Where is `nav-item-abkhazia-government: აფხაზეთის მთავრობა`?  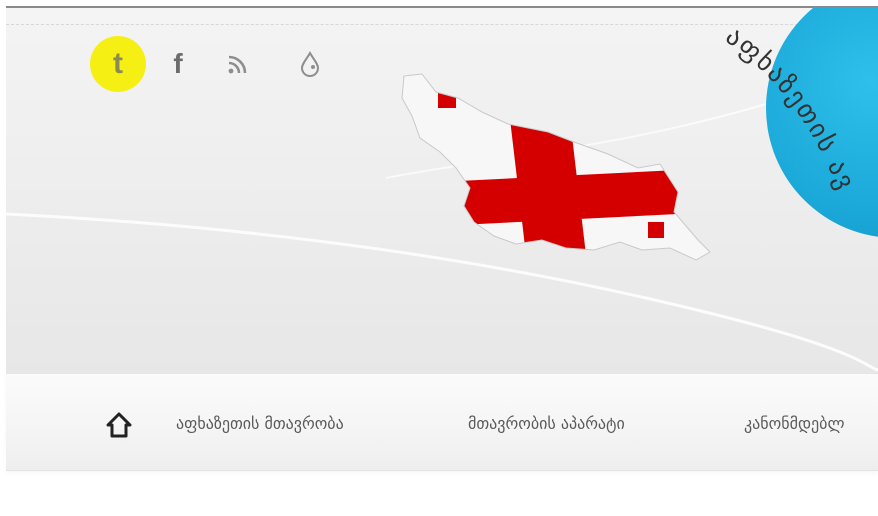 nav-item-abkhazia-government: აფხაზეთის მთავრობა is located at coordinates (260, 423).